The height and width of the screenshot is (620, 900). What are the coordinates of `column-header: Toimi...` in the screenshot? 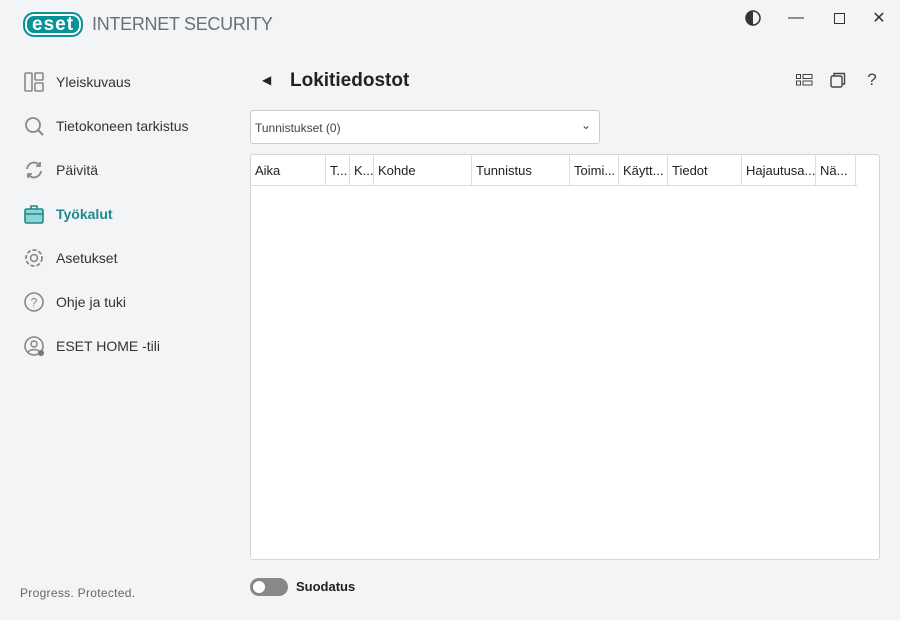 It's located at (594, 170).